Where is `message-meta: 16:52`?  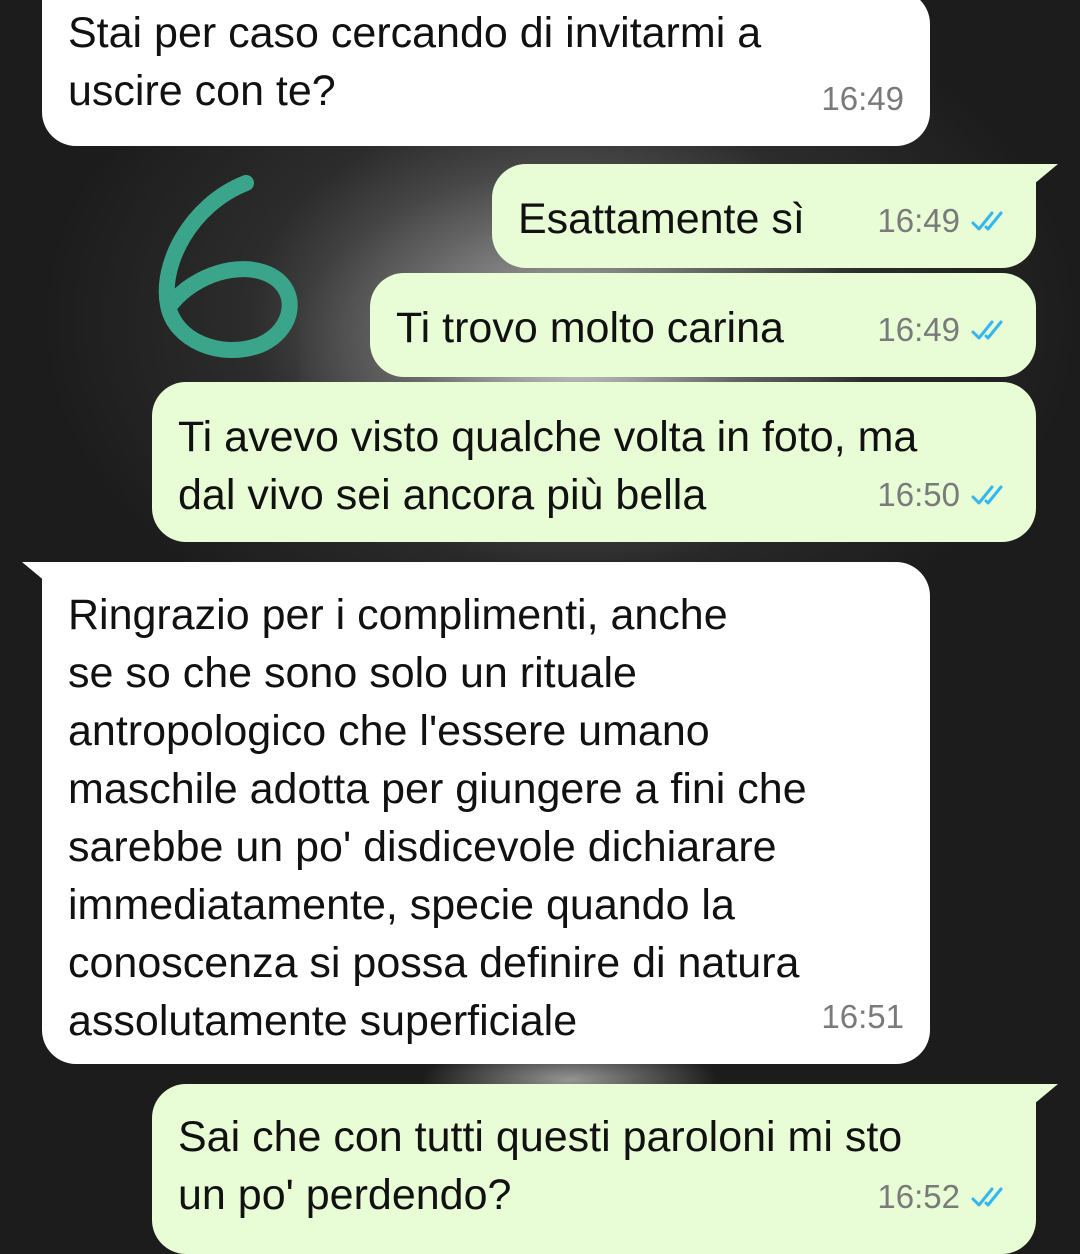
message-meta: 16:52 is located at coordinates (943, 1197).